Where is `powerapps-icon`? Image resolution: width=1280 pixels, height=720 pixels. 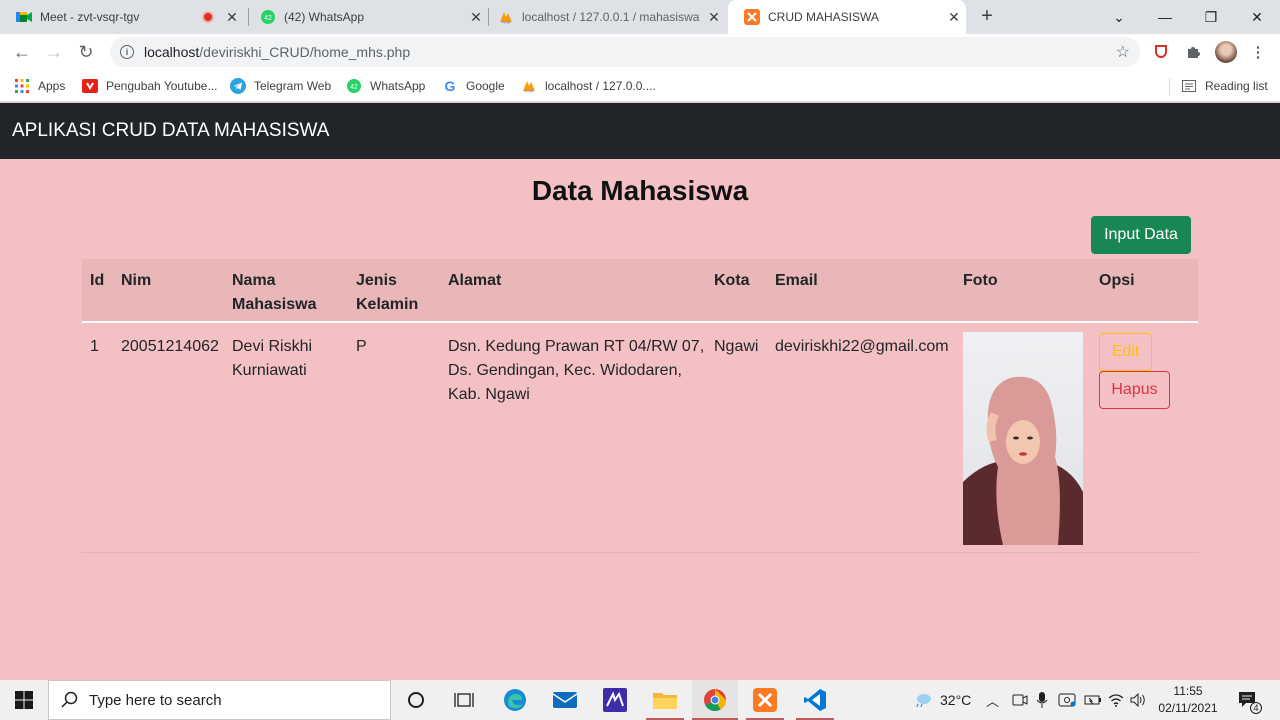 powerapps-icon is located at coordinates (615, 700).